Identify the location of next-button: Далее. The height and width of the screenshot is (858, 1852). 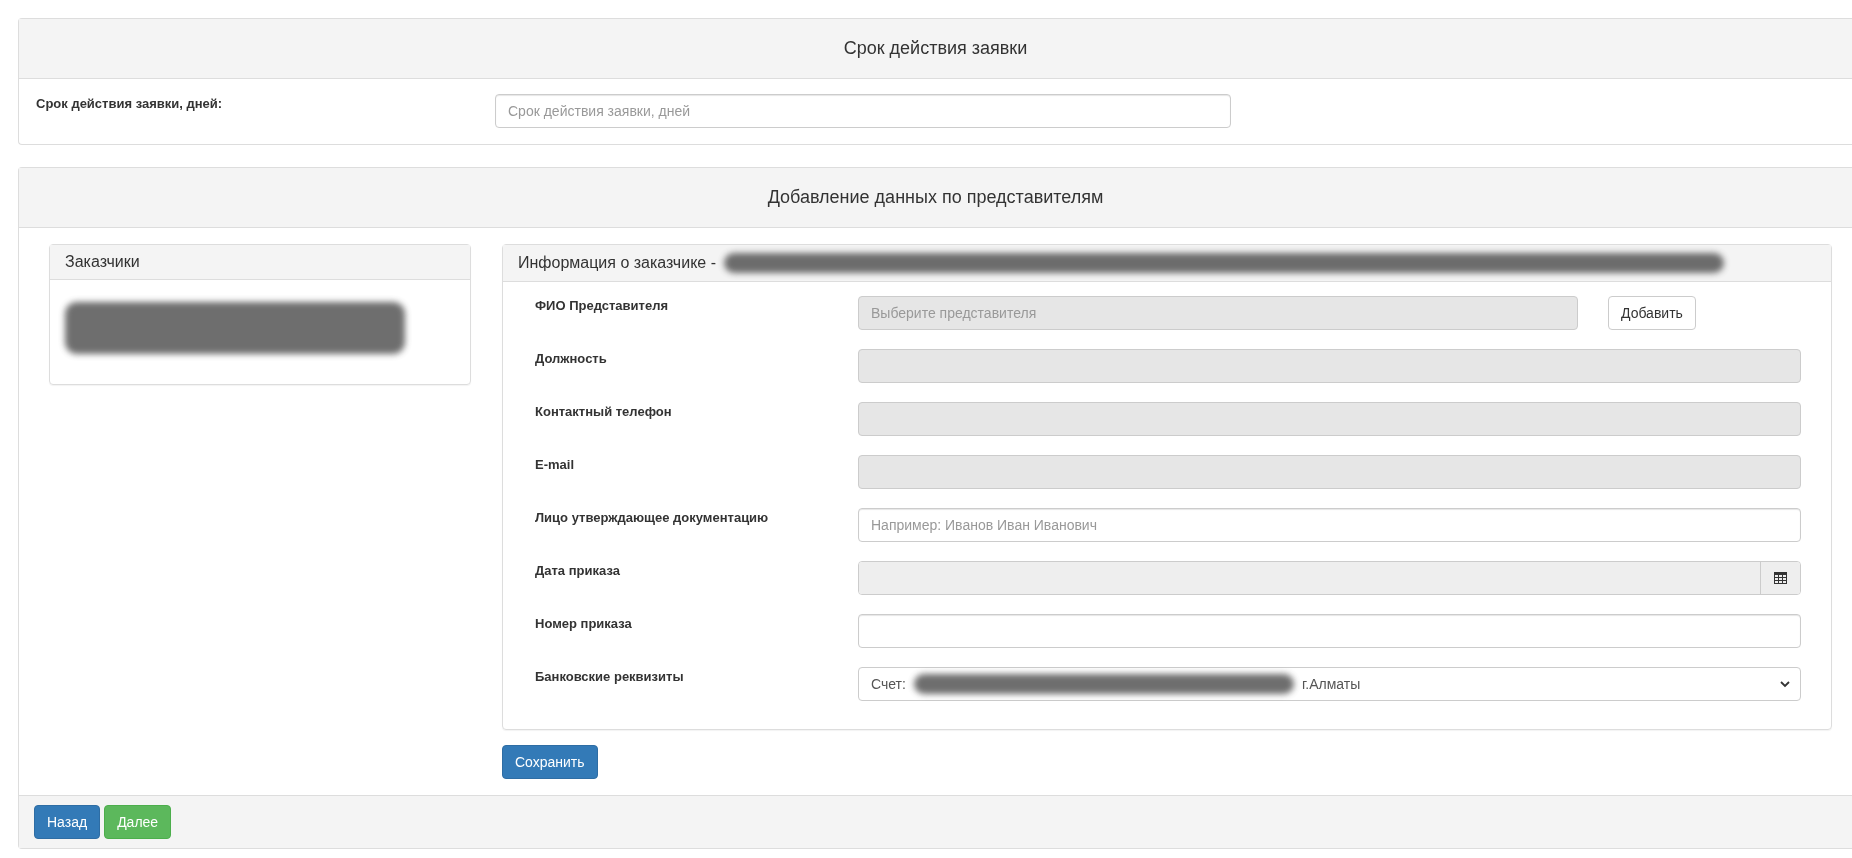
(138, 822).